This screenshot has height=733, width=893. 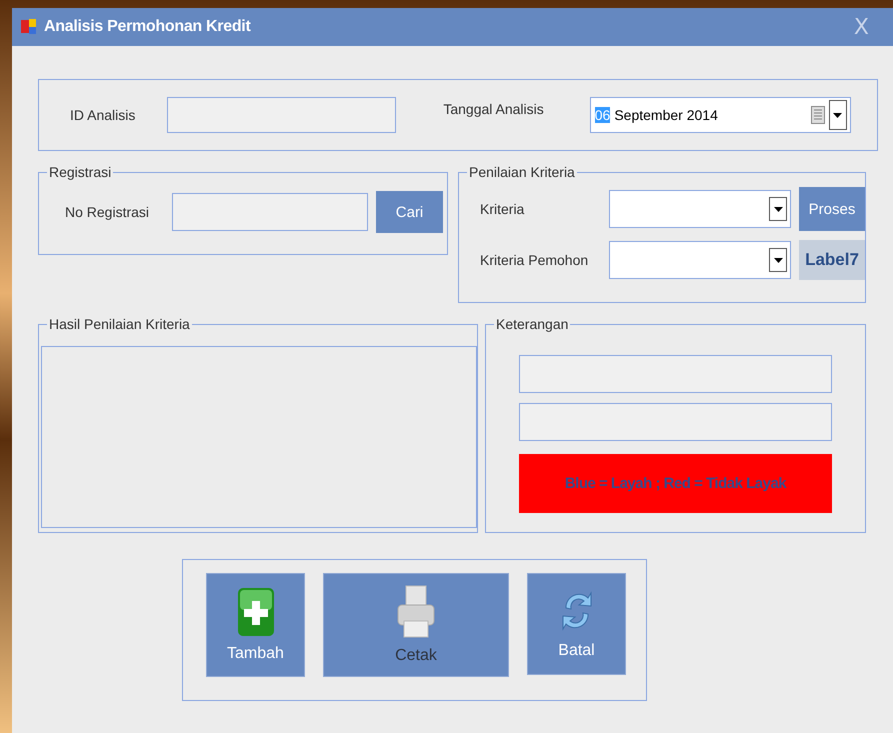 I want to click on date-text: September 2014, so click(x=666, y=115).